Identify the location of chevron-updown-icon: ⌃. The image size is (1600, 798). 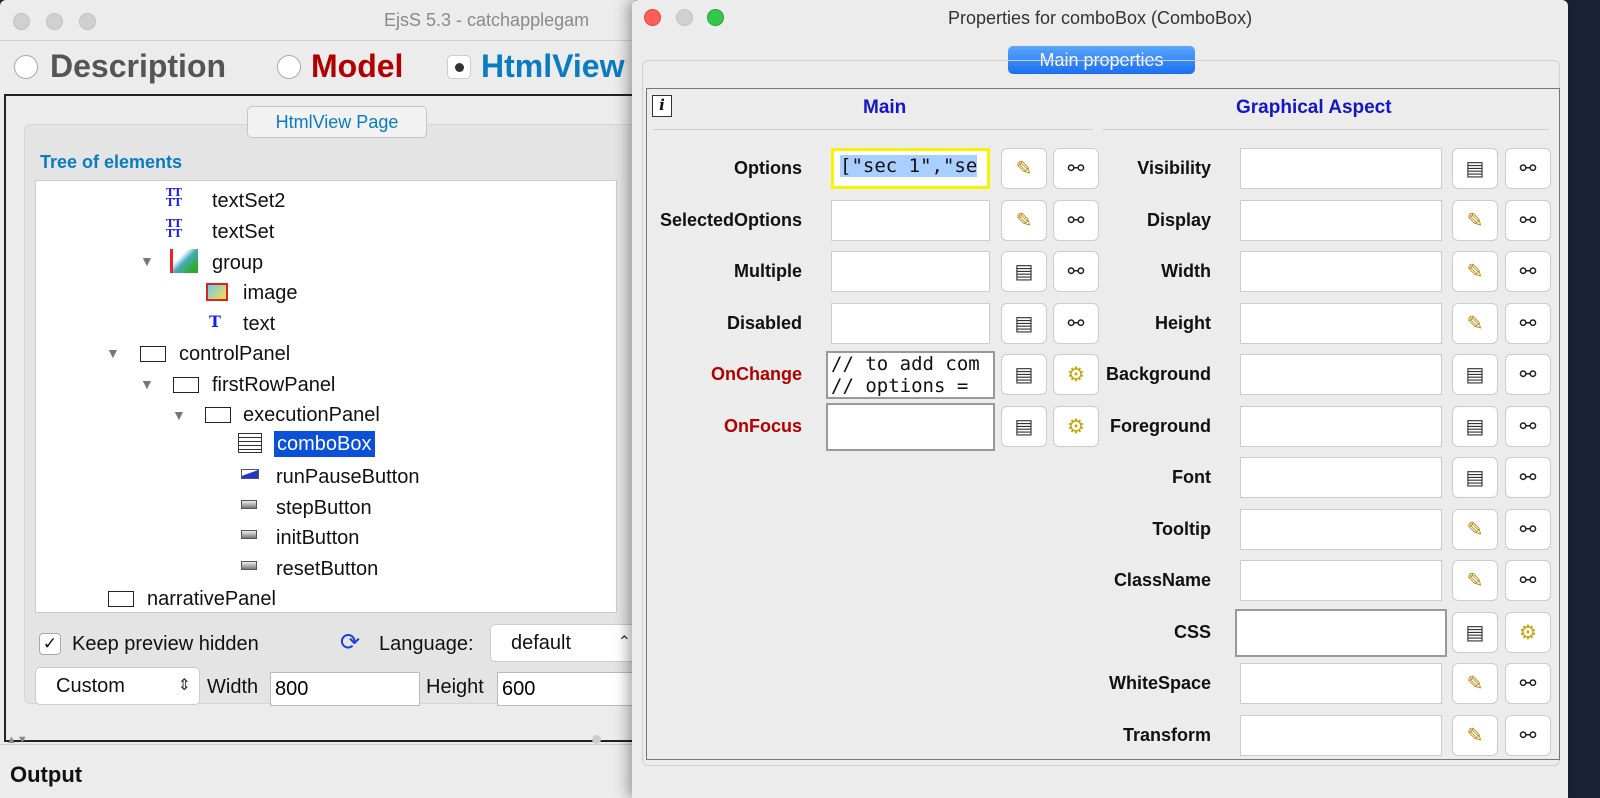
(624, 642).